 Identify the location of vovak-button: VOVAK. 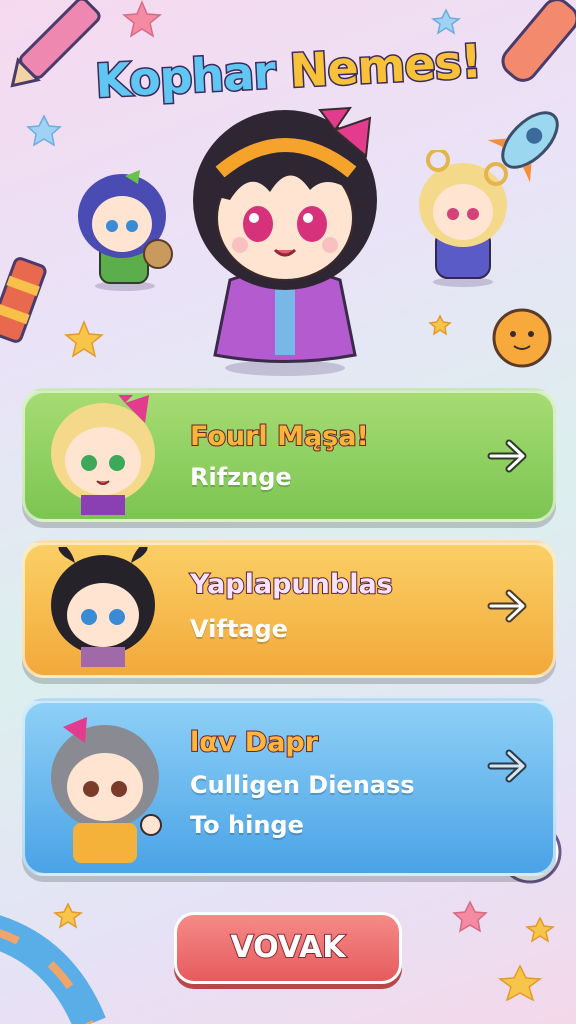
(288, 948).